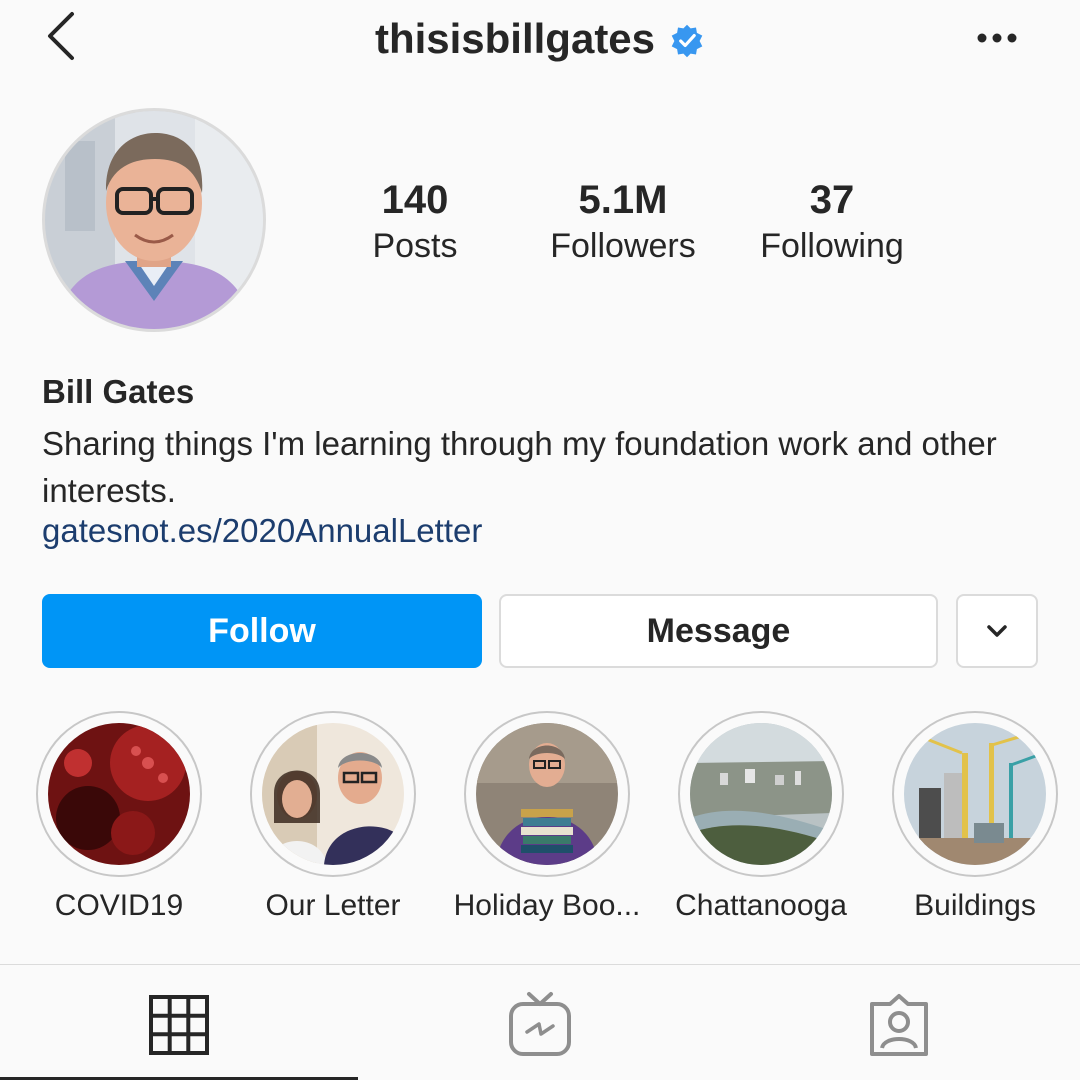 Image resolution: width=1080 pixels, height=1080 pixels. What do you see at coordinates (119, 905) in the screenshot?
I see `highlight-label: COVID19` at bounding box center [119, 905].